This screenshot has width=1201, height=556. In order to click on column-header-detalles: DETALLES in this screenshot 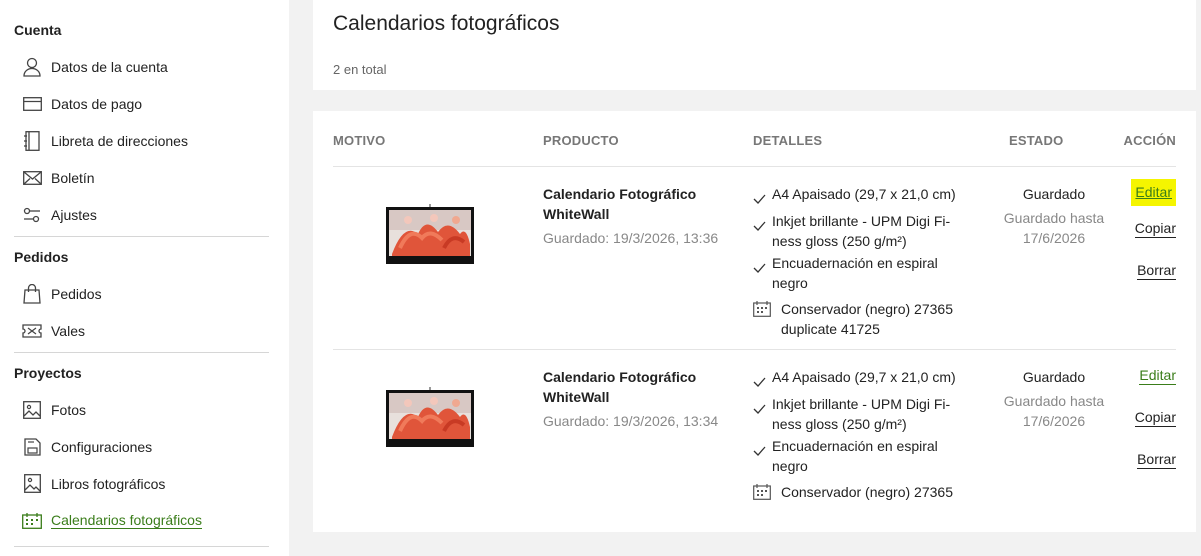, I will do `click(788, 140)`.